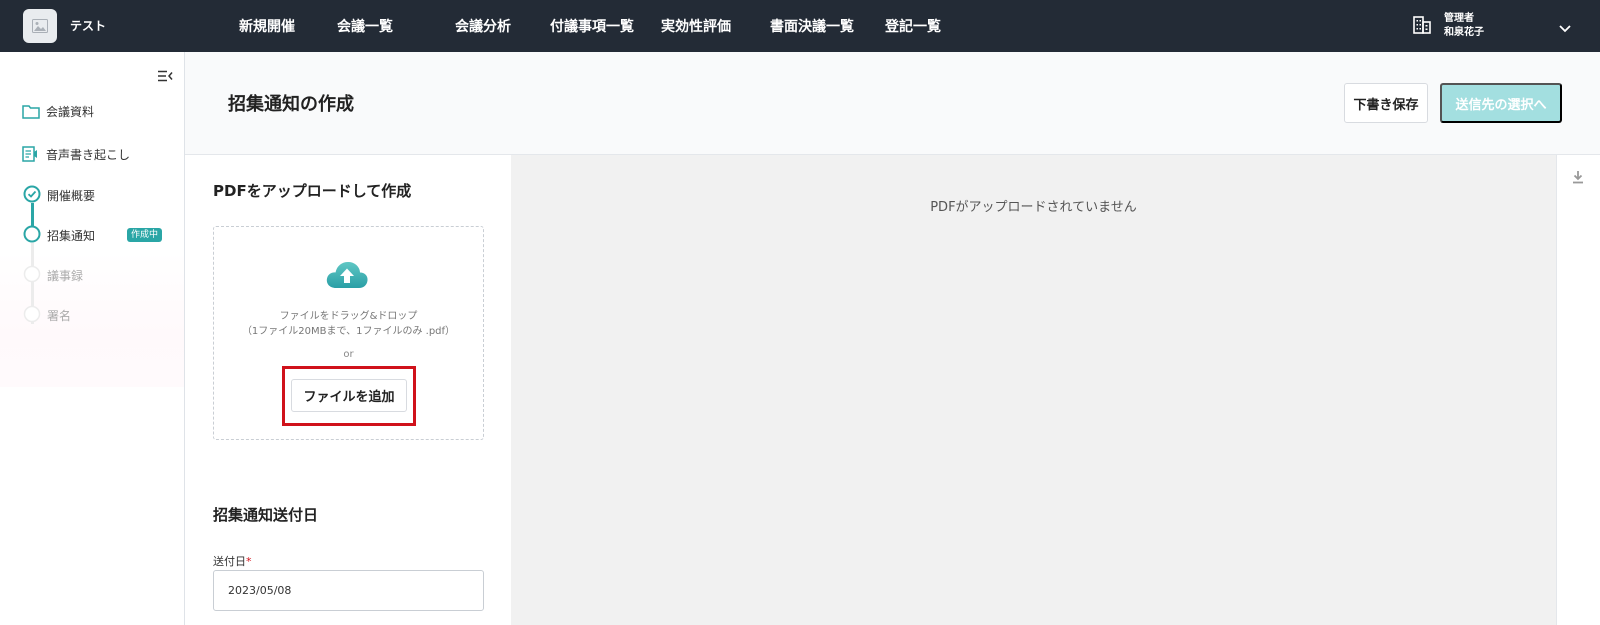 The width and height of the screenshot is (1600, 625). I want to click on nav-meeting-analysis: 会議分析, so click(483, 26).